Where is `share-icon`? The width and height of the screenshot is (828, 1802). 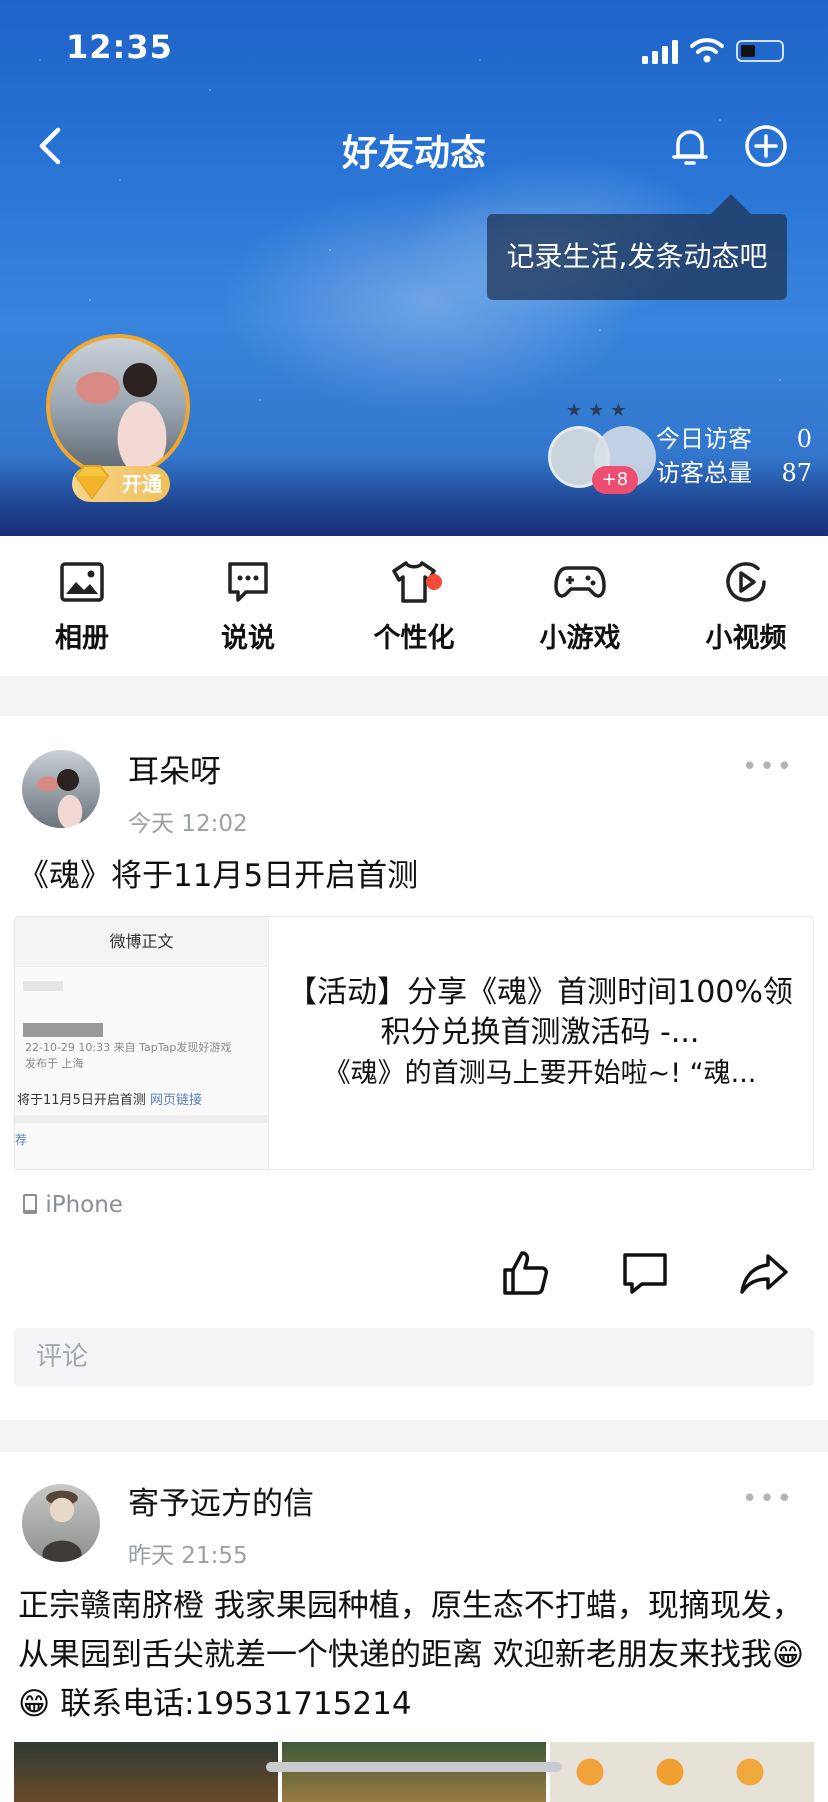
share-icon is located at coordinates (764, 1273).